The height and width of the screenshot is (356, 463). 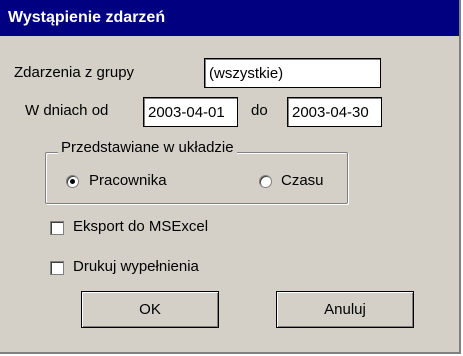 What do you see at coordinates (334, 112) in the screenshot?
I see `date-to-field` at bounding box center [334, 112].